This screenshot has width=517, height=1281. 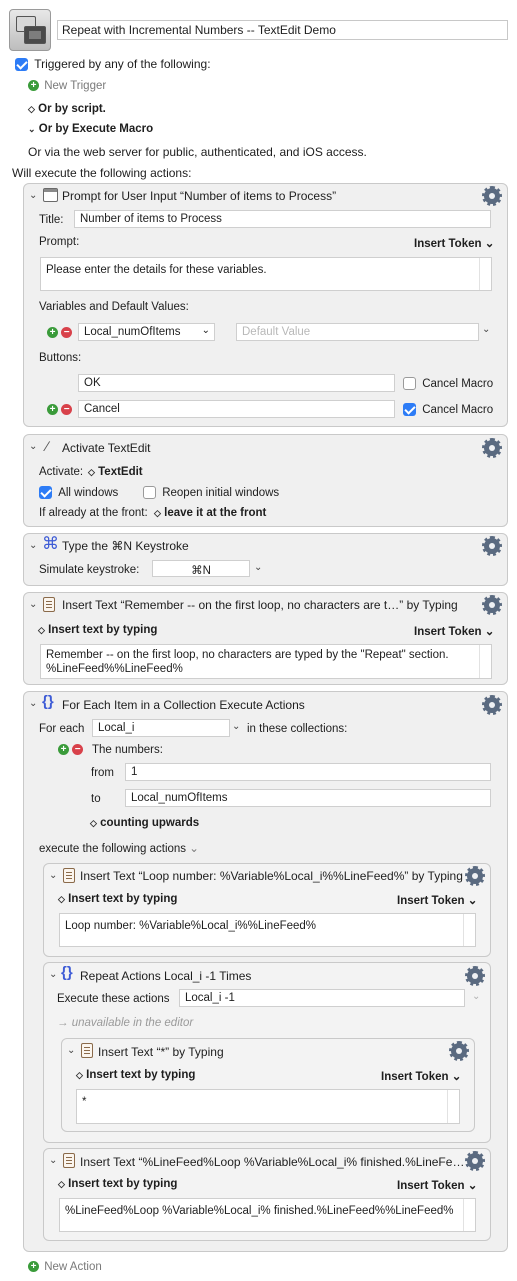 What do you see at coordinates (448, 383) in the screenshot?
I see `cancel-macro-1: Cancel Macro` at bounding box center [448, 383].